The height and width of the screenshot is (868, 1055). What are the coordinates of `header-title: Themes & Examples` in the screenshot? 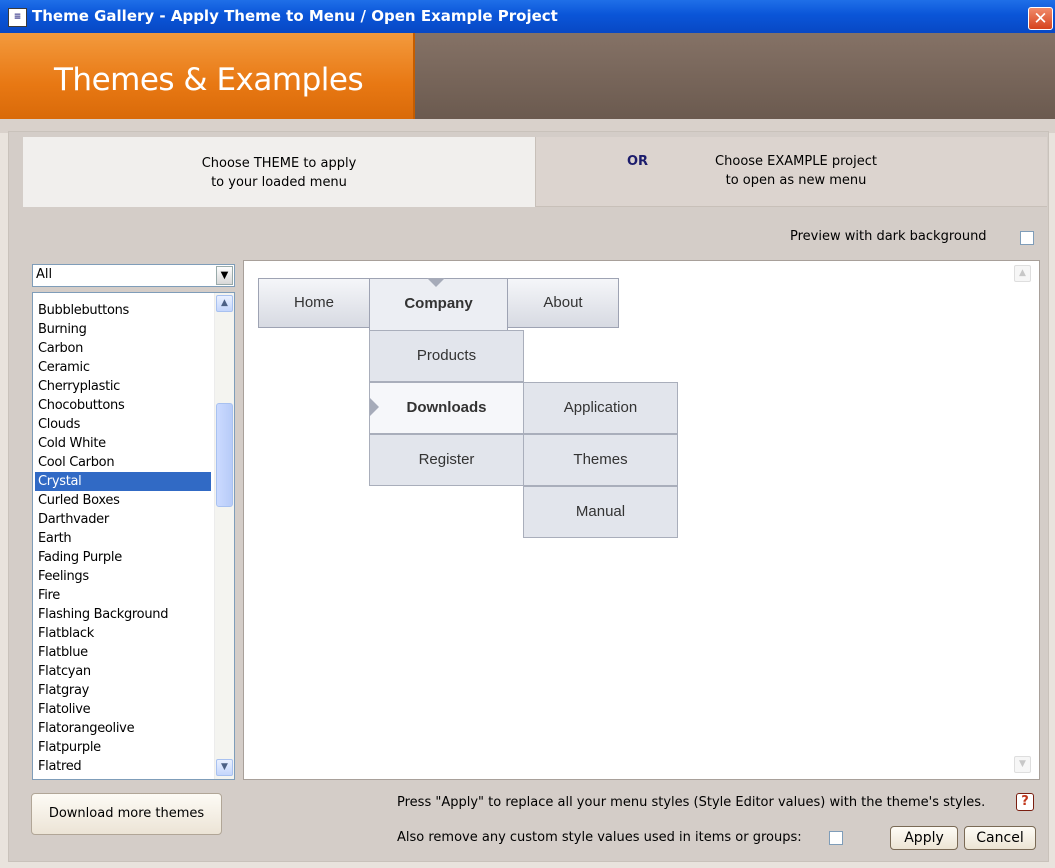 It's located at (209, 80).